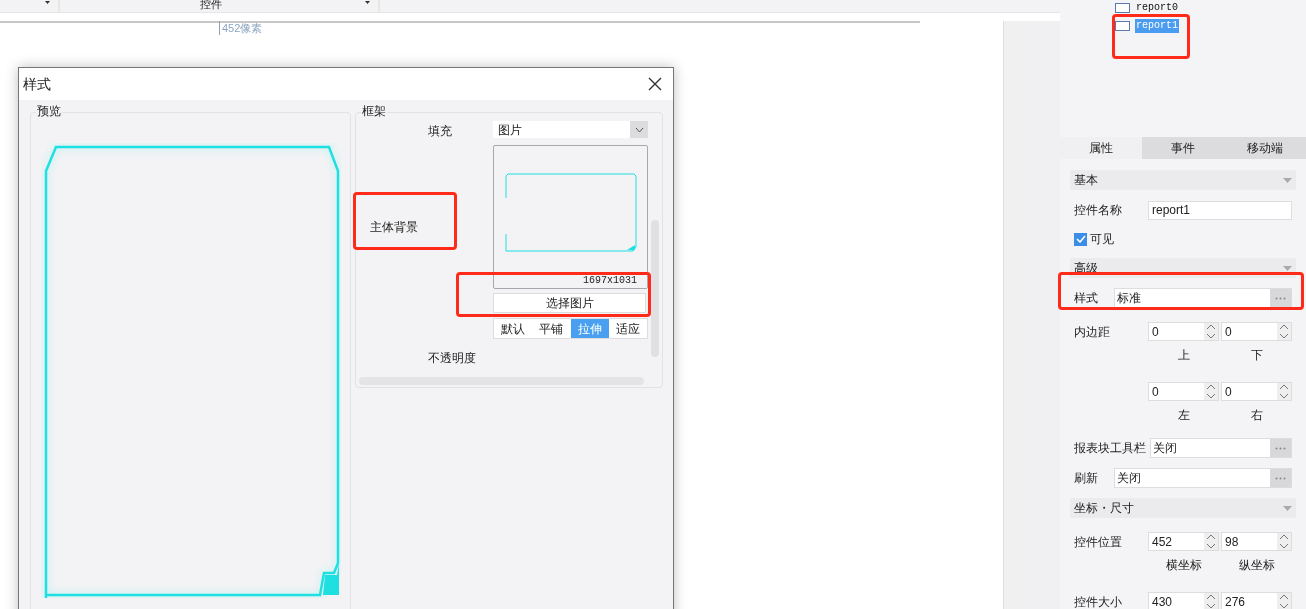  I want to click on chevron-icon, so click(639, 129).